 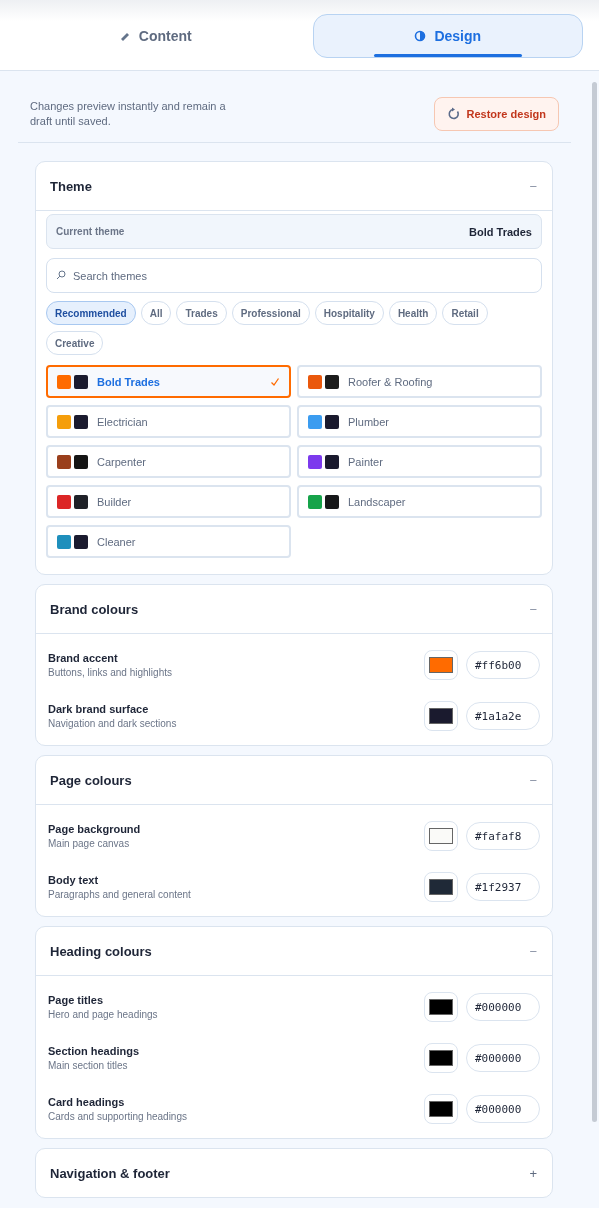 What do you see at coordinates (168, 381) in the screenshot?
I see `theme-option: Bold Trades` at bounding box center [168, 381].